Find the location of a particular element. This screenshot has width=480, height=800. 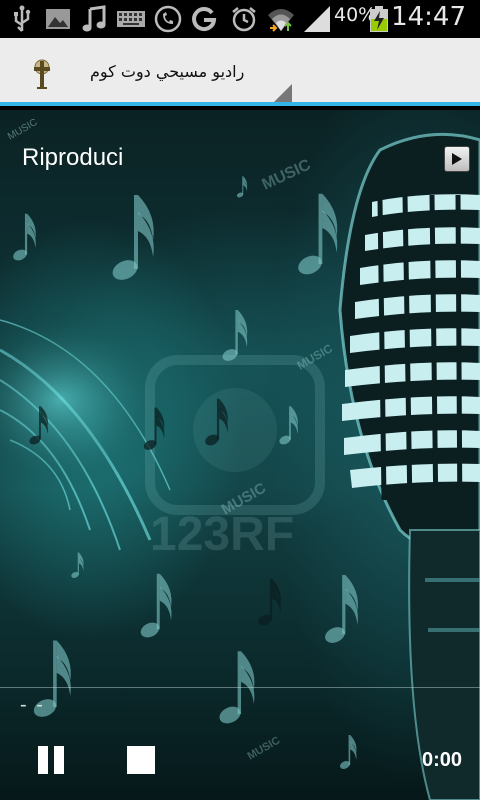

station-name: راديو مسيحي دوت كوم is located at coordinates (167, 71).